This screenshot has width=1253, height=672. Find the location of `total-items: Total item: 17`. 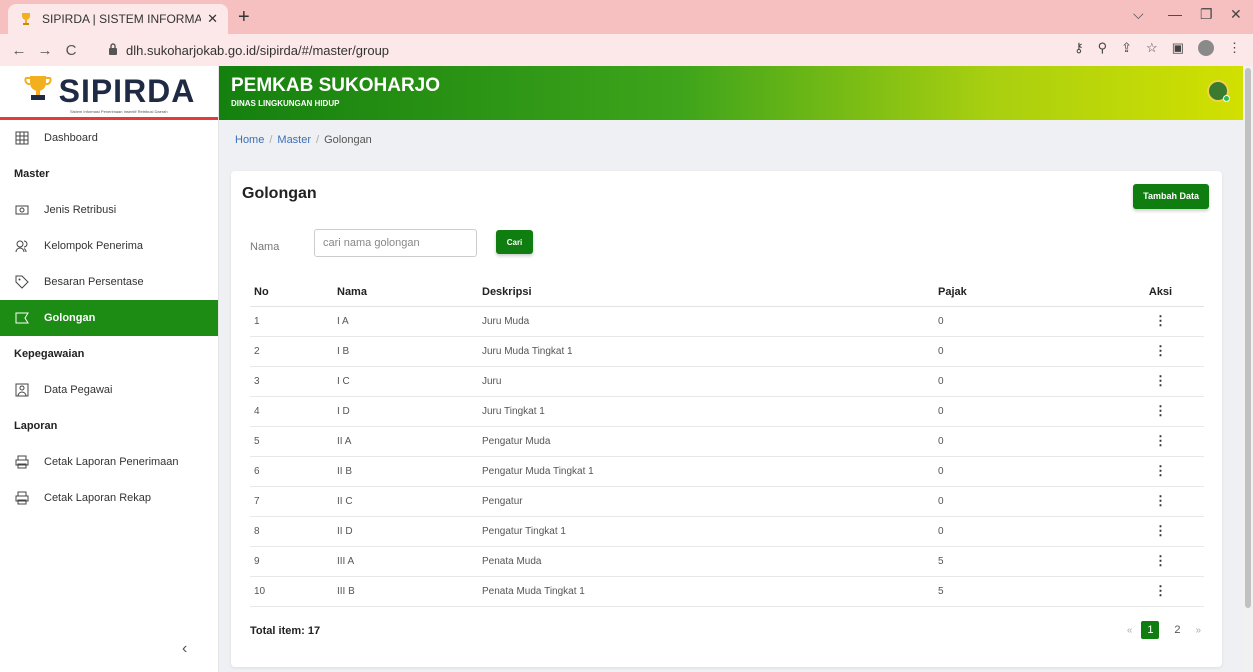

total-items: Total item: 17 is located at coordinates (285, 631).